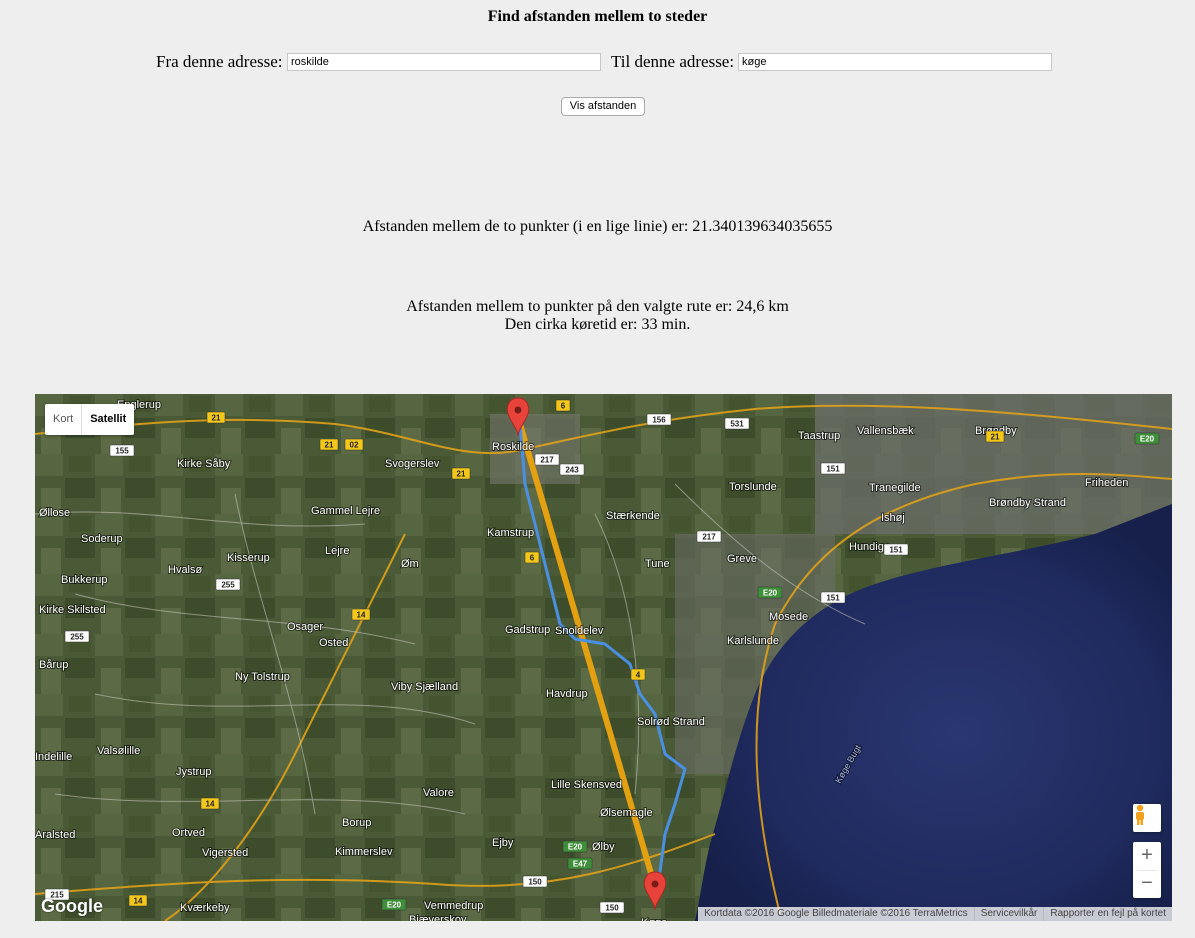 The height and width of the screenshot is (938, 1195). I want to click on place-label: Tune, so click(657, 564).